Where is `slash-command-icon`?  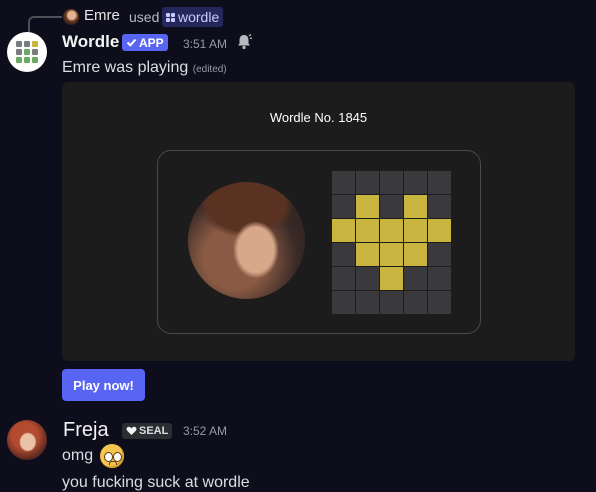 slash-command-icon is located at coordinates (170, 17).